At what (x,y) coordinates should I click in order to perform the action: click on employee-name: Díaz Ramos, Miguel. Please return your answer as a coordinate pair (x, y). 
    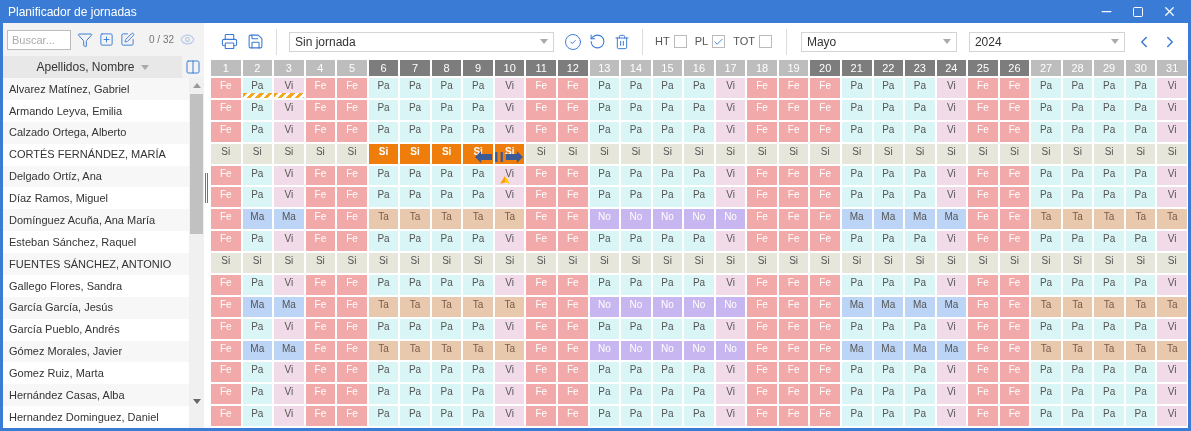
    Looking at the image, I should click on (96, 198).